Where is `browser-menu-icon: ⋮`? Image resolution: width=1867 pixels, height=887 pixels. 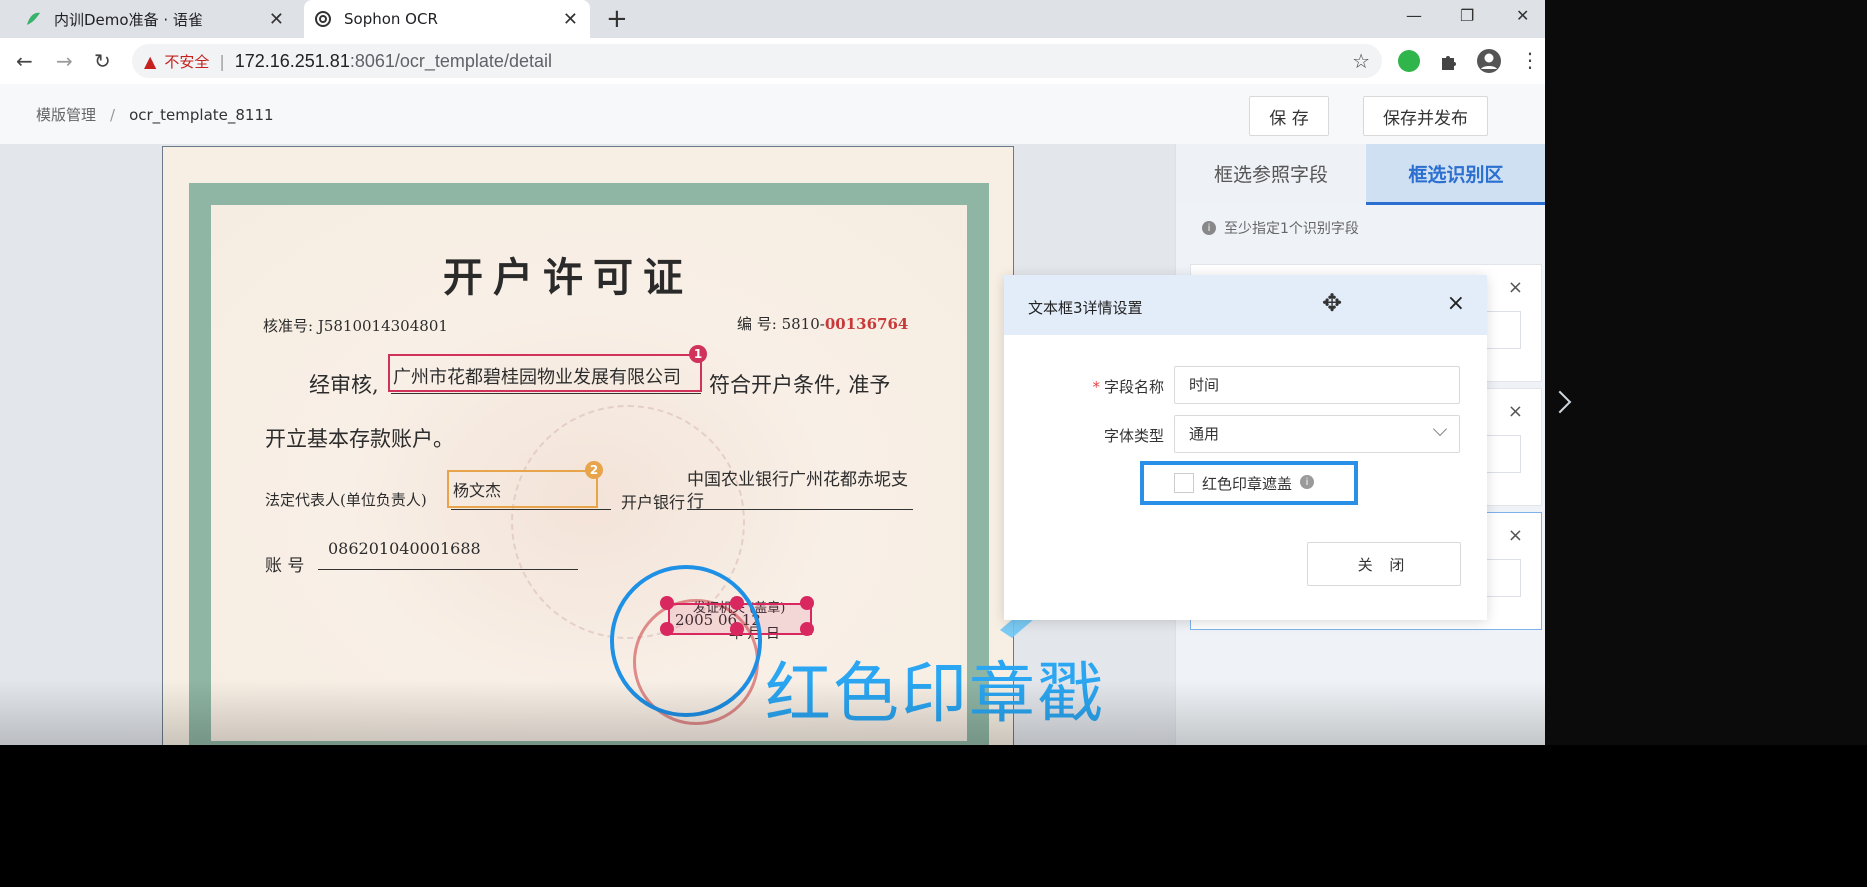
browser-menu-icon: ⋮ is located at coordinates (1530, 60).